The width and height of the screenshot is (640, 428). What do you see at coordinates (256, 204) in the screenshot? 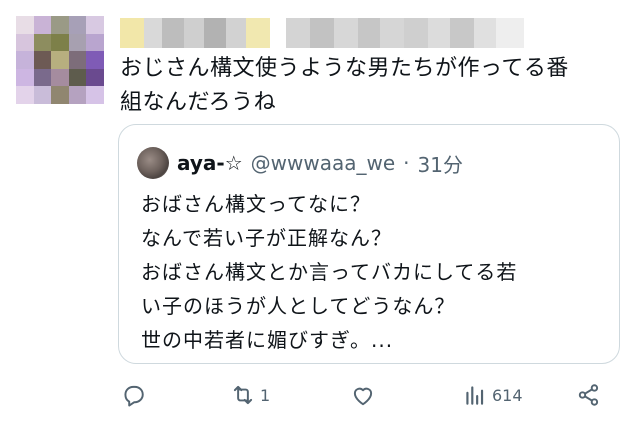
I see `quoted-text-line: おばさん構文ってなに？` at bounding box center [256, 204].